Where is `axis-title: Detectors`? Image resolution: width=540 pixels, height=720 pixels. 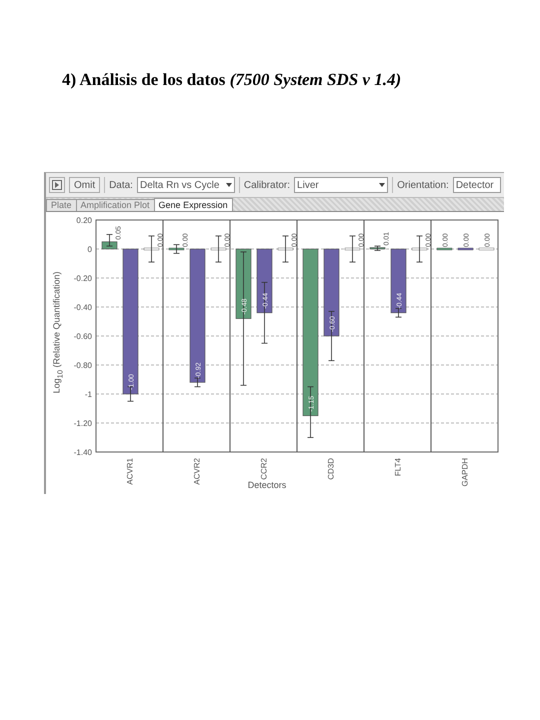
axis-title: Detectors is located at coordinates (267, 485).